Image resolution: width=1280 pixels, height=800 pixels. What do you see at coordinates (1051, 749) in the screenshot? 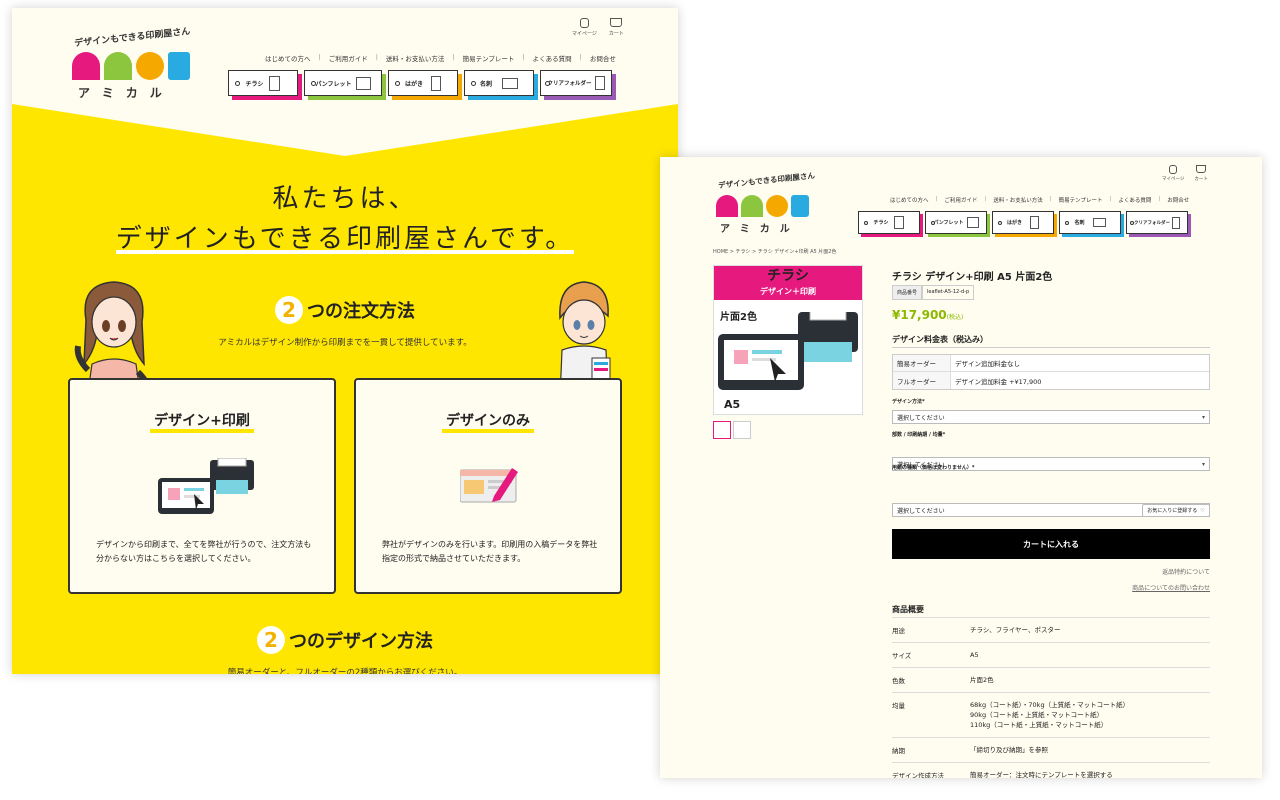
I see `spec-row: 納期 「締切り及び納期」を参照` at bounding box center [1051, 749].